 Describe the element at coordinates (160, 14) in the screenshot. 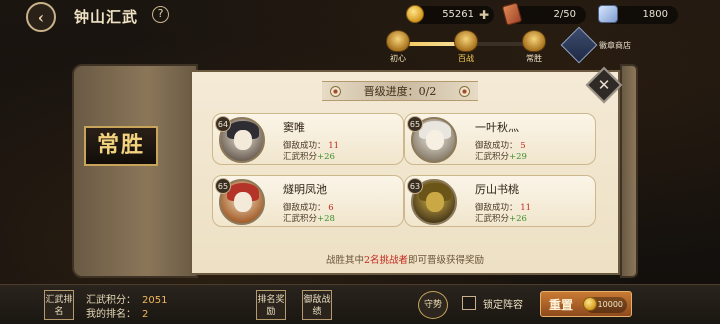

I see `help-icon: ?` at that location.